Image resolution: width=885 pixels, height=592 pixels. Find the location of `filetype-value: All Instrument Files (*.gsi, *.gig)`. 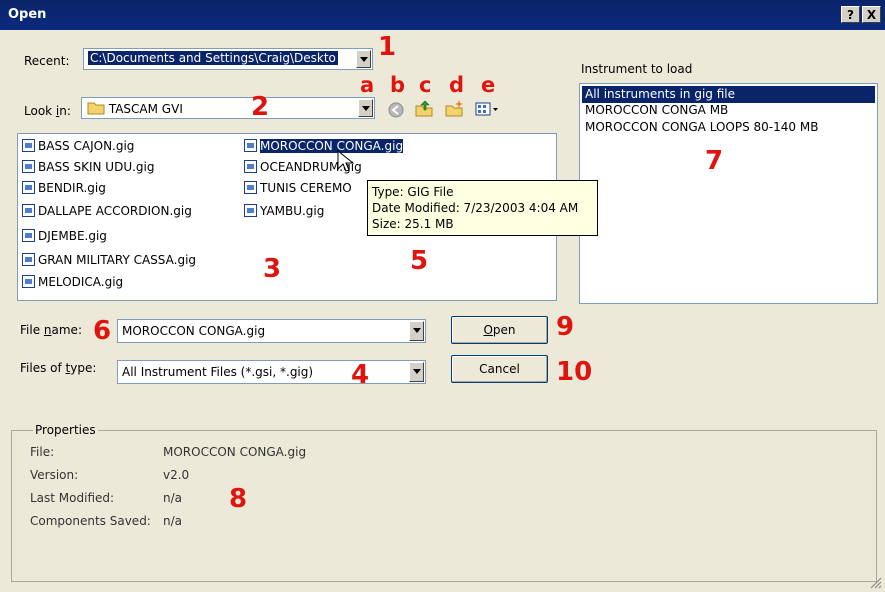

filetype-value: All Instrument Files (*.gsi, *.gig) is located at coordinates (218, 372).